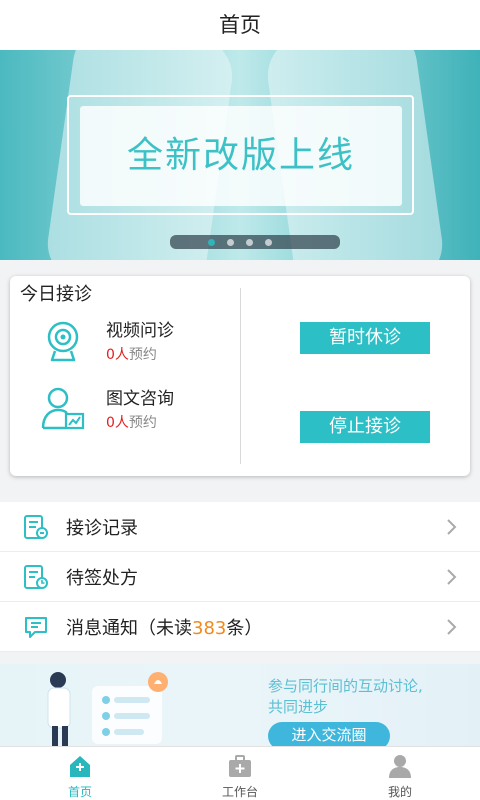 The image size is (480, 800). What do you see at coordinates (400, 766) in the screenshot?
I see `person-icon` at bounding box center [400, 766].